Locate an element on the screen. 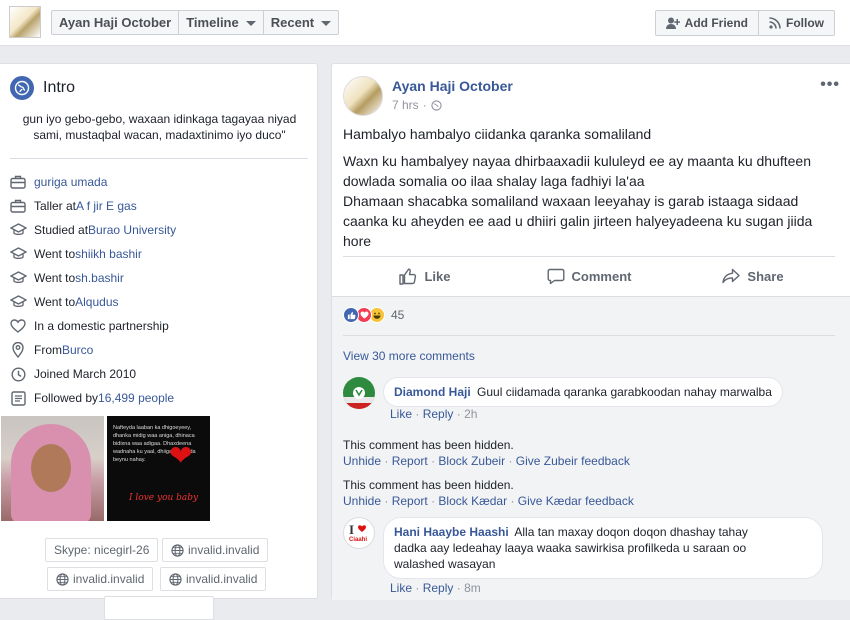  give-feedback-link: Give Kædar feedback is located at coordinates (576, 501).